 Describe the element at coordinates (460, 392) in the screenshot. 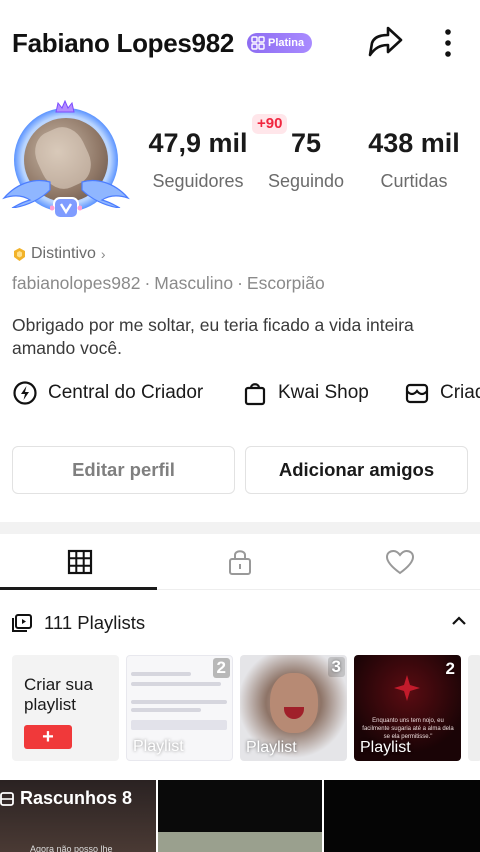

I see `third-link-label: Criad` at that location.